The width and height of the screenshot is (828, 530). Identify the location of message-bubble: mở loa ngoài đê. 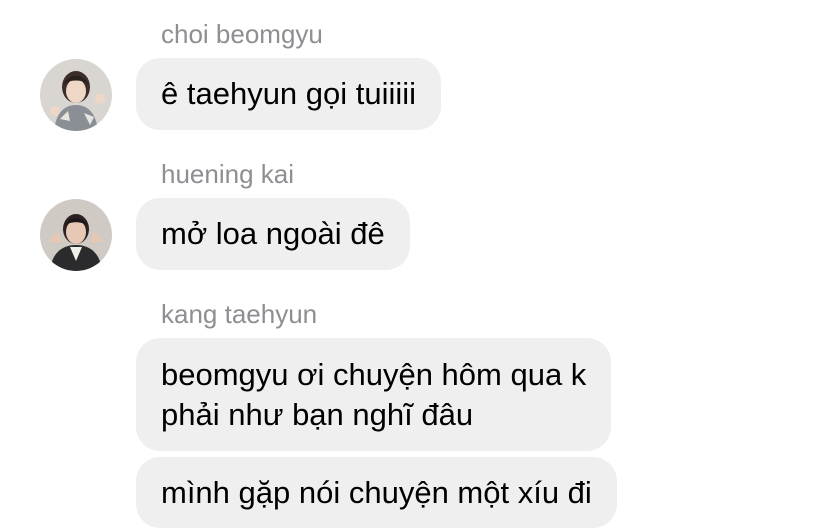
(273, 234).